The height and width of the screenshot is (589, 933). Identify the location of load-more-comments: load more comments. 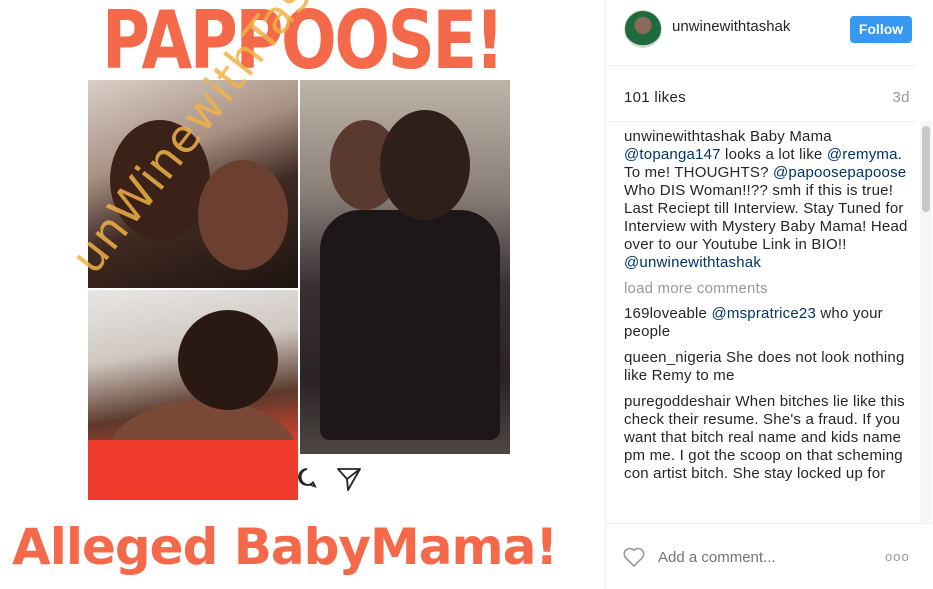
(768, 289).